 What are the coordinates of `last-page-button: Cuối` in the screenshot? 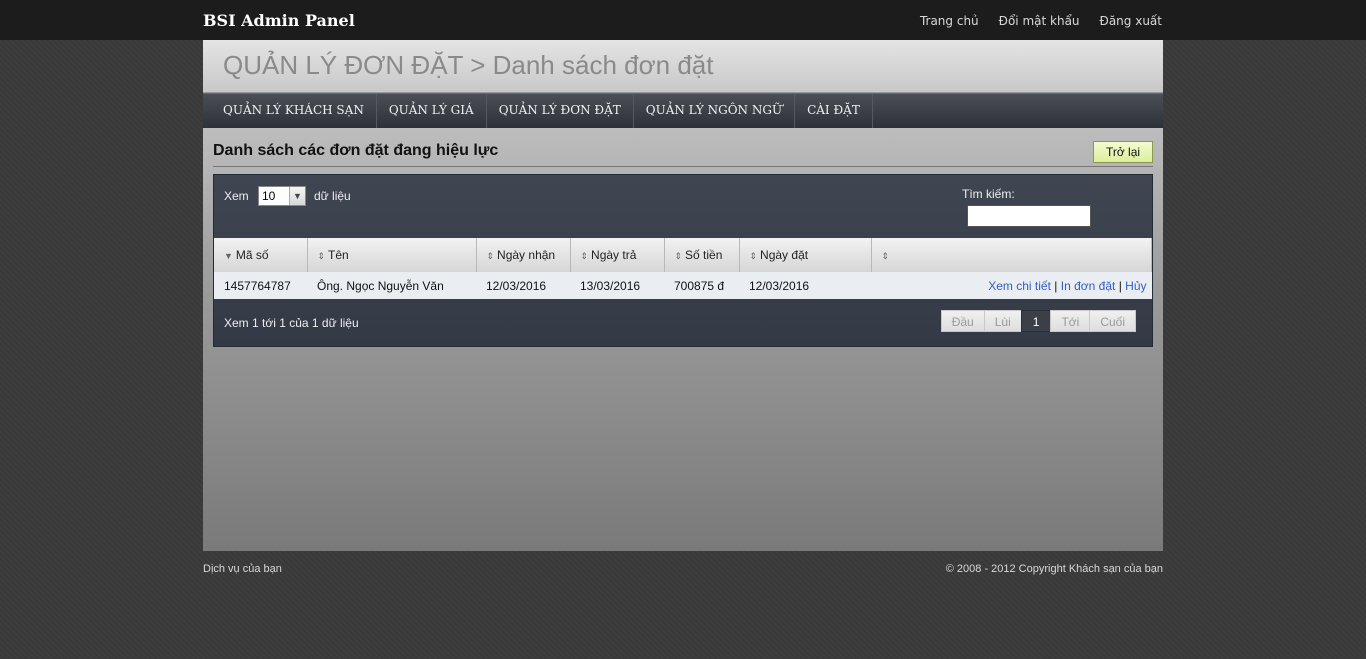 It's located at (1112, 321).